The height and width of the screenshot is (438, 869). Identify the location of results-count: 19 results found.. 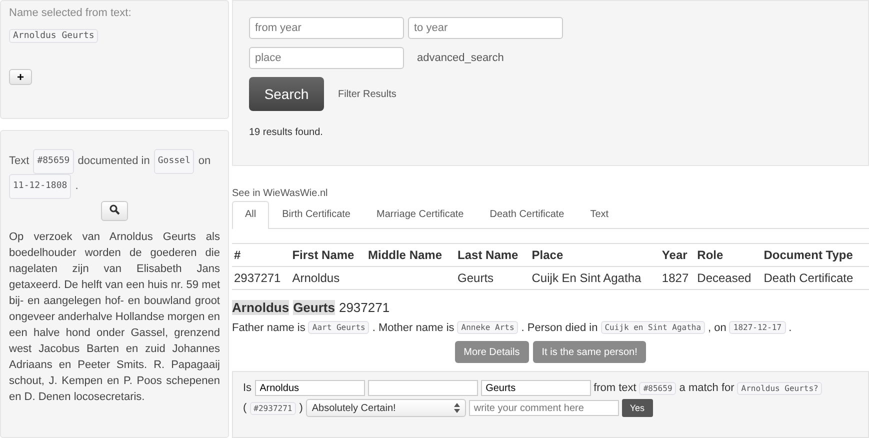
(286, 132).